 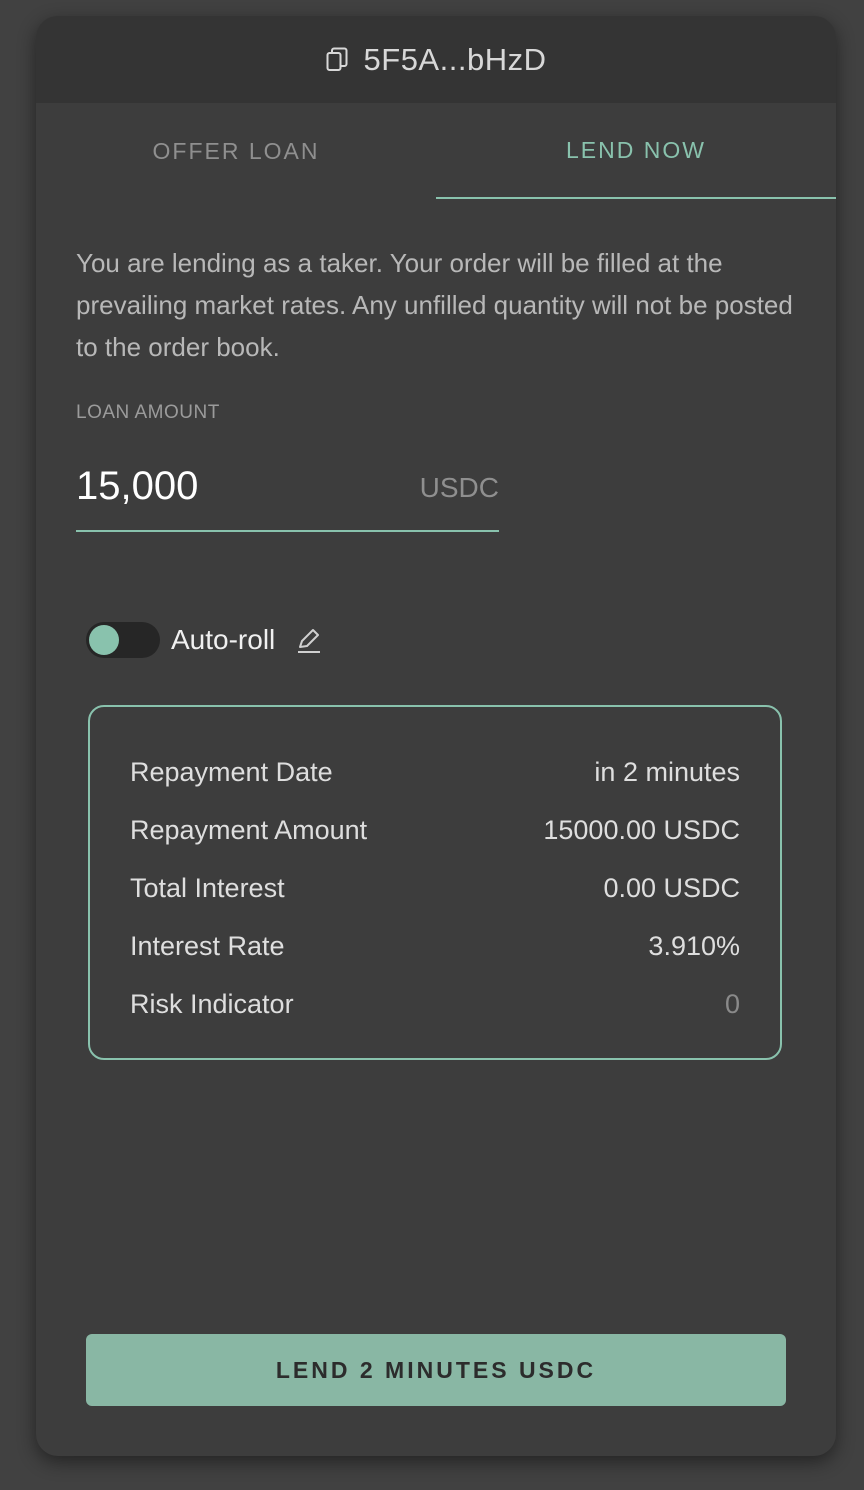 I want to click on copy-icon, so click(x=337, y=60).